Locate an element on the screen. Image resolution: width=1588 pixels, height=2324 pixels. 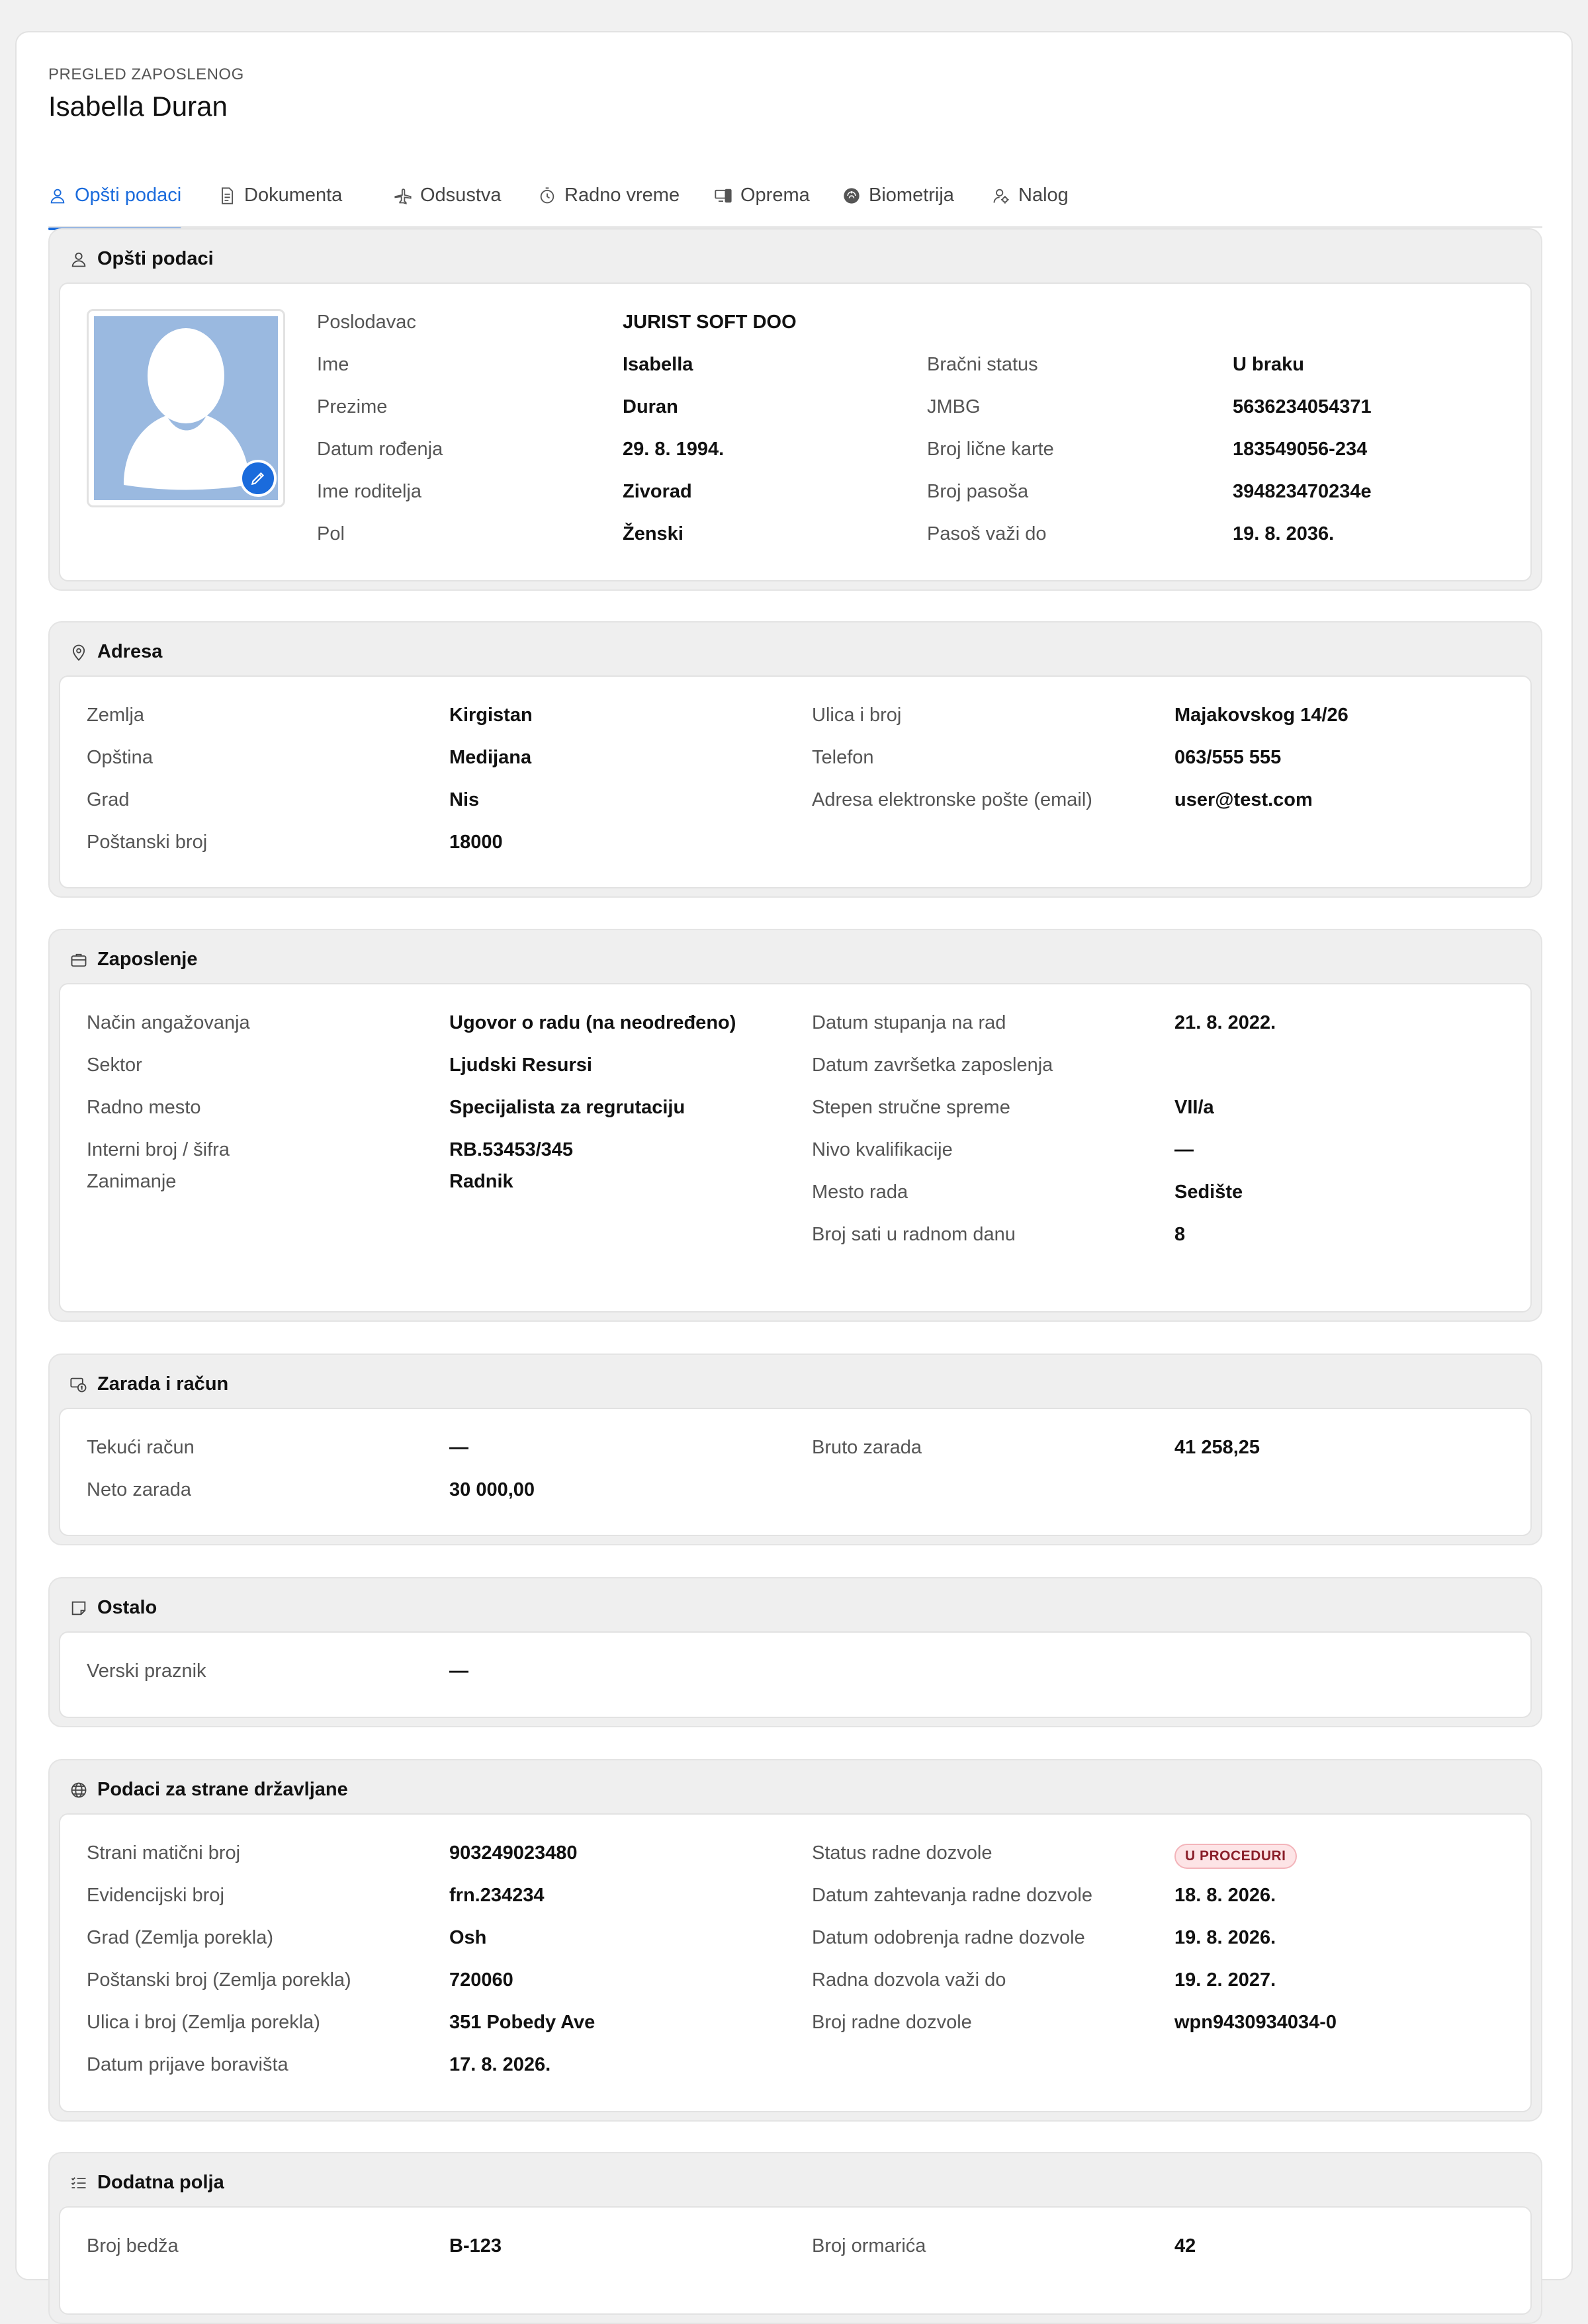
tab-absences: Odsustva is located at coordinates (448, 206).